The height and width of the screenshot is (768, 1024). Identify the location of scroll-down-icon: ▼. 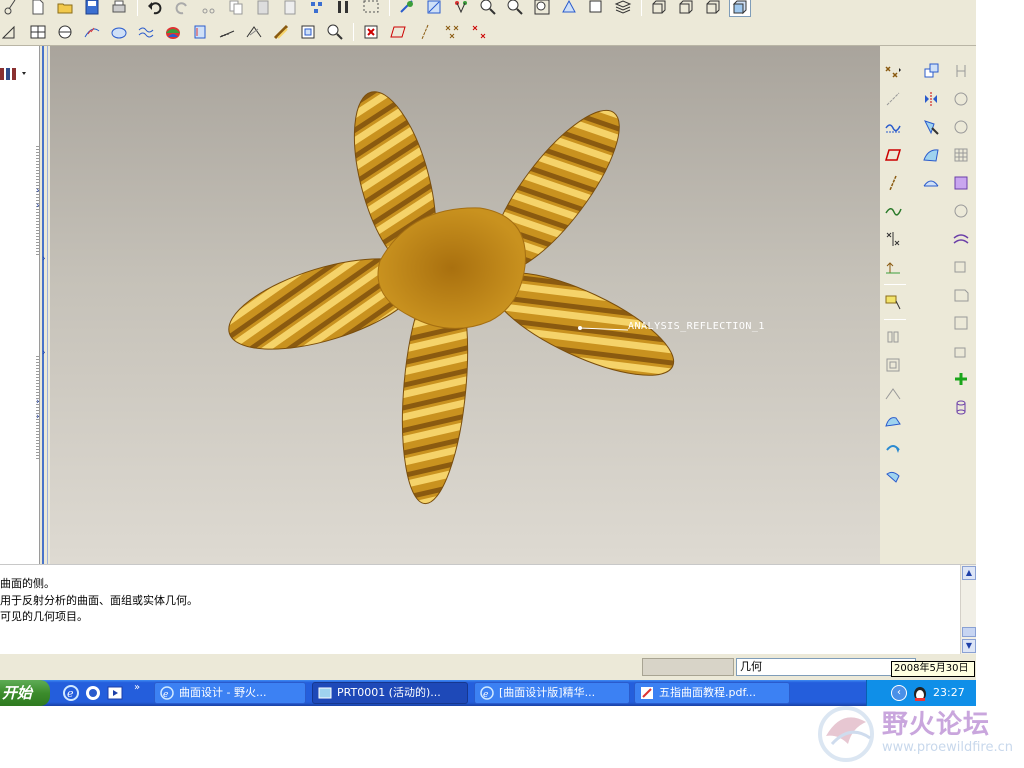
(969, 646).